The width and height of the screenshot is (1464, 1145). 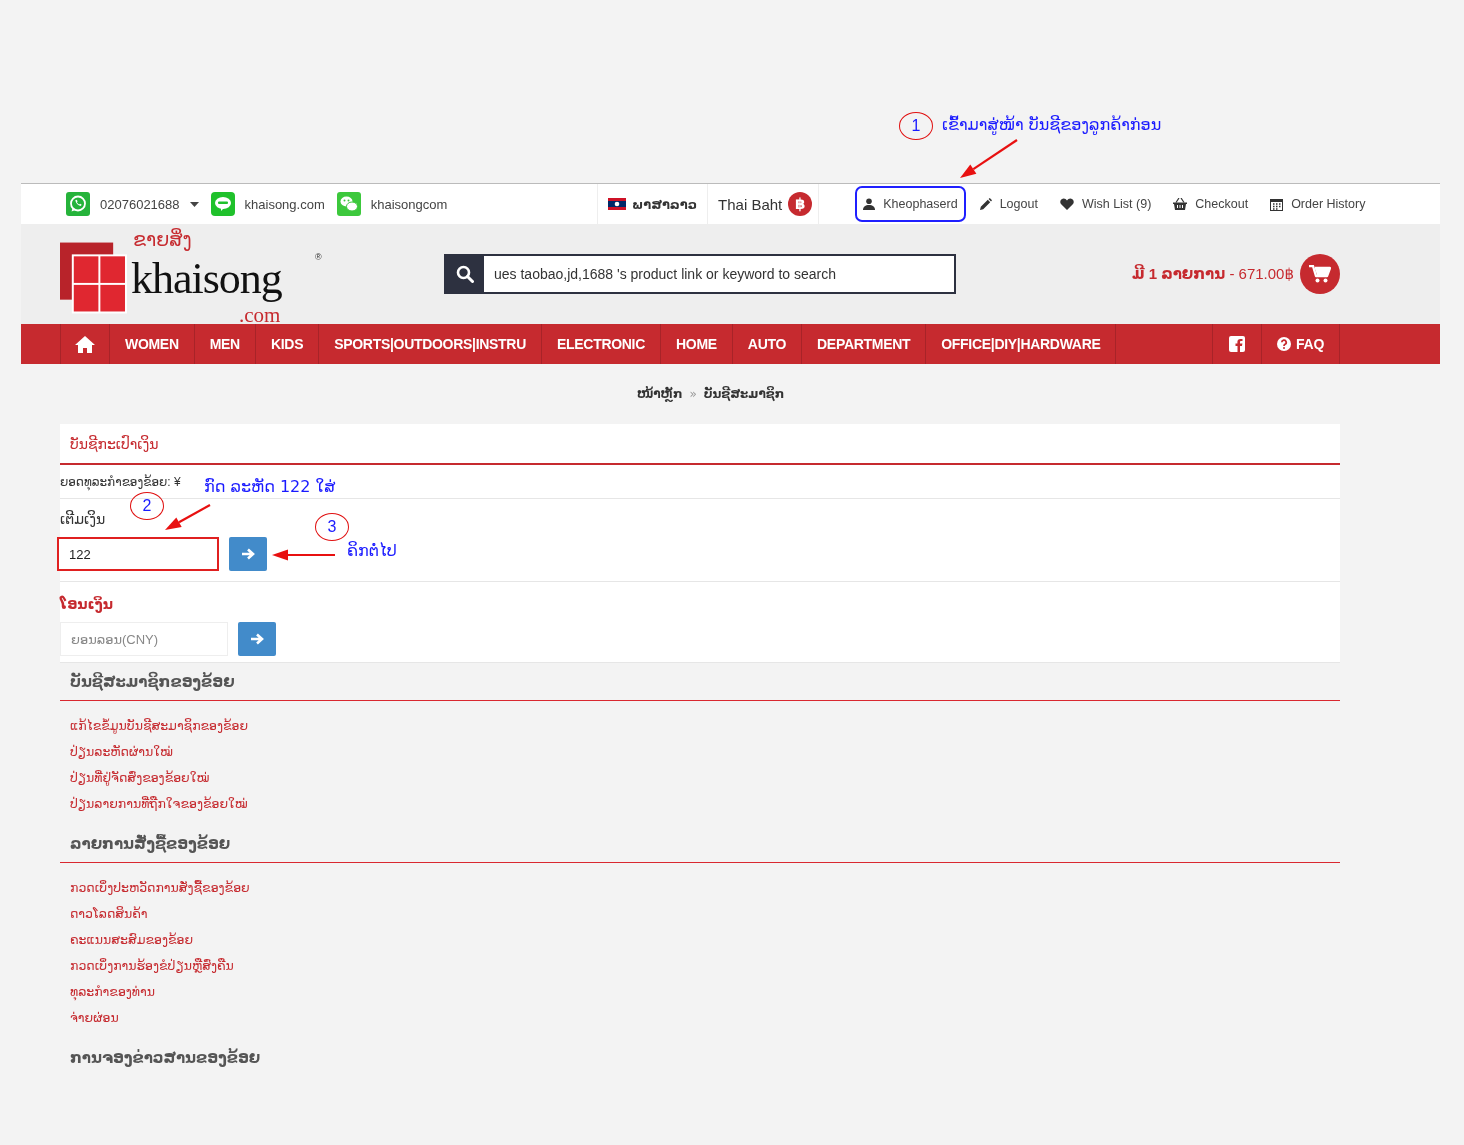 I want to click on top-link: Order History, so click(x=1318, y=204).